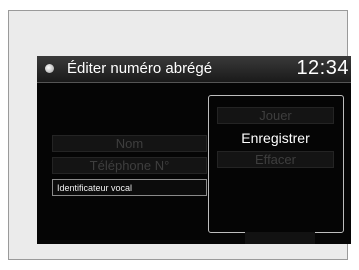 The height and width of the screenshot is (270, 359). I want to click on record-option: Enregistrer, so click(275, 137).